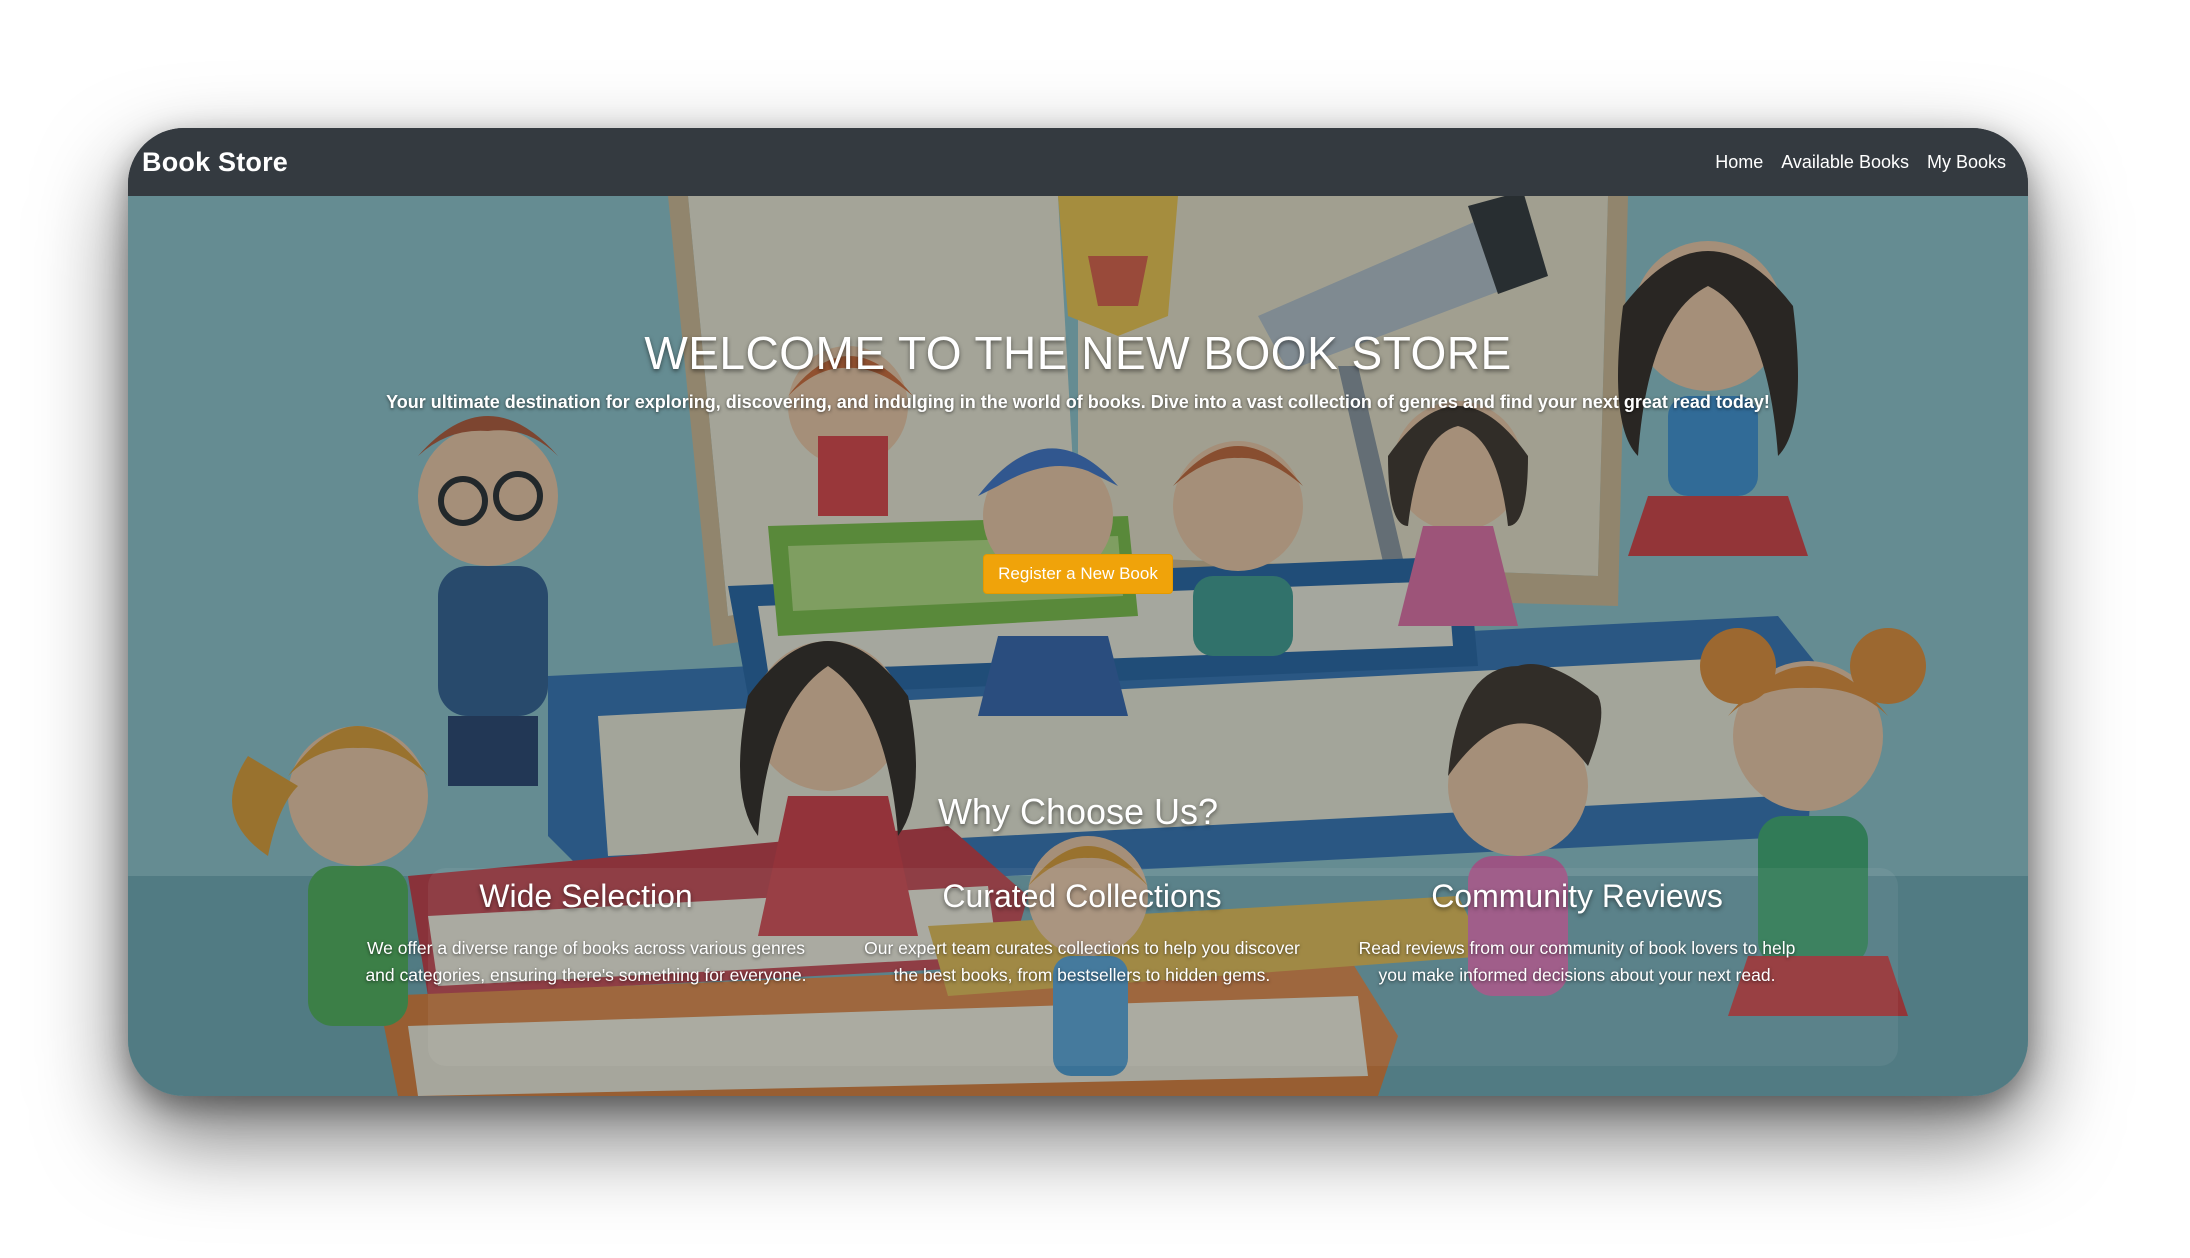 This screenshot has height=1258, width=2190. Describe the element at coordinates (1966, 162) in the screenshot. I see `nav-link-my-books: My Books` at that location.